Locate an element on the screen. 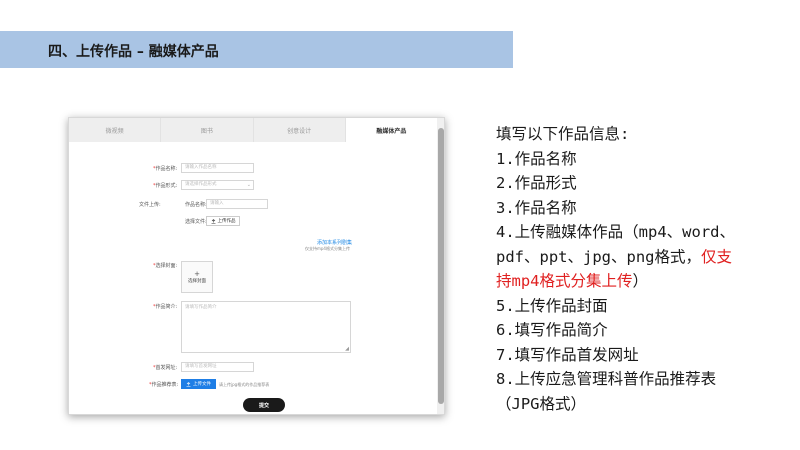 The height and width of the screenshot is (450, 800). add-episode-hint: 仅支持mp4格式分集上传 is located at coordinates (327, 248).